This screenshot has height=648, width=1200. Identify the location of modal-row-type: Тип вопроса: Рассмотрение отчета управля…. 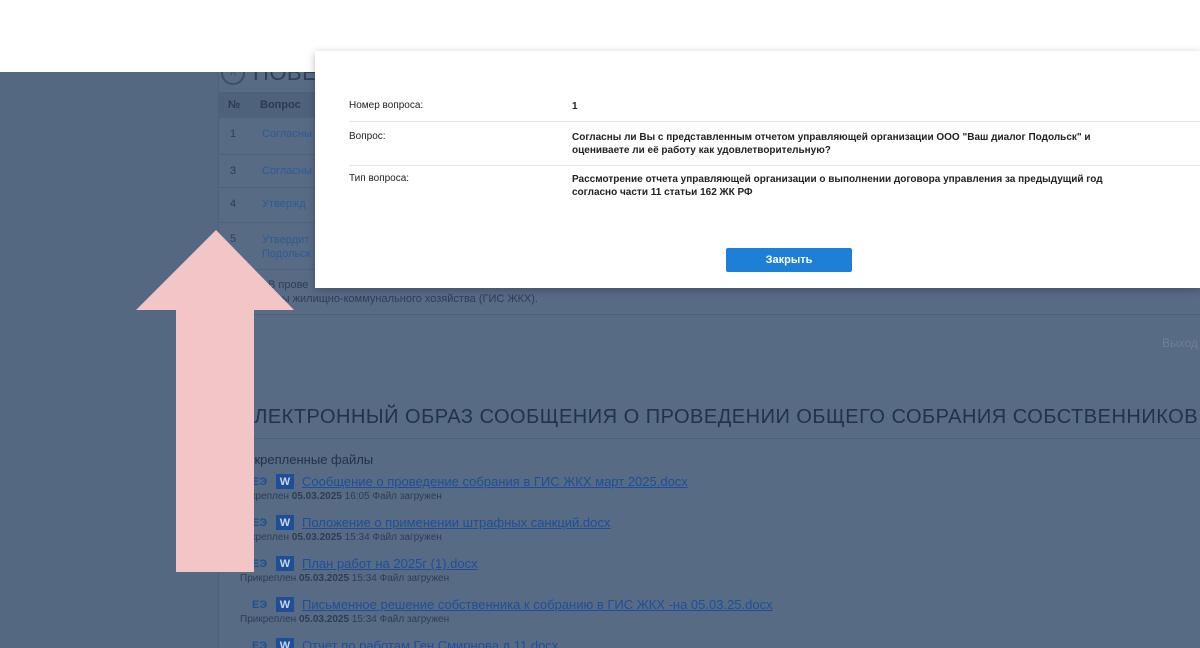
(774, 186).